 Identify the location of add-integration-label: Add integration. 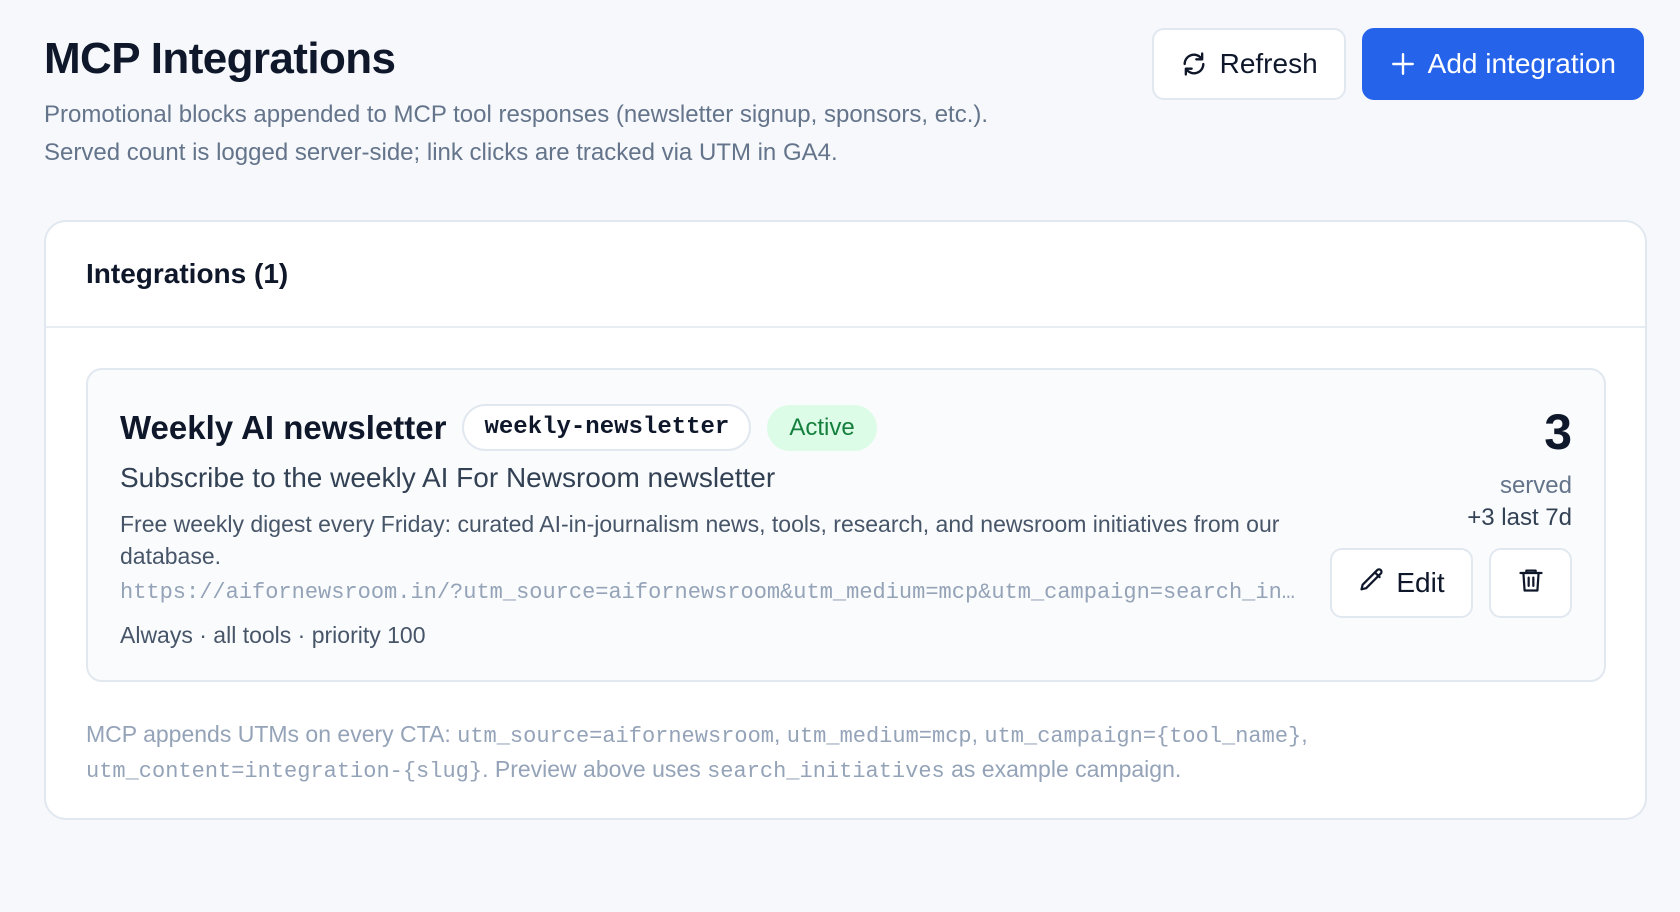
(1521, 63).